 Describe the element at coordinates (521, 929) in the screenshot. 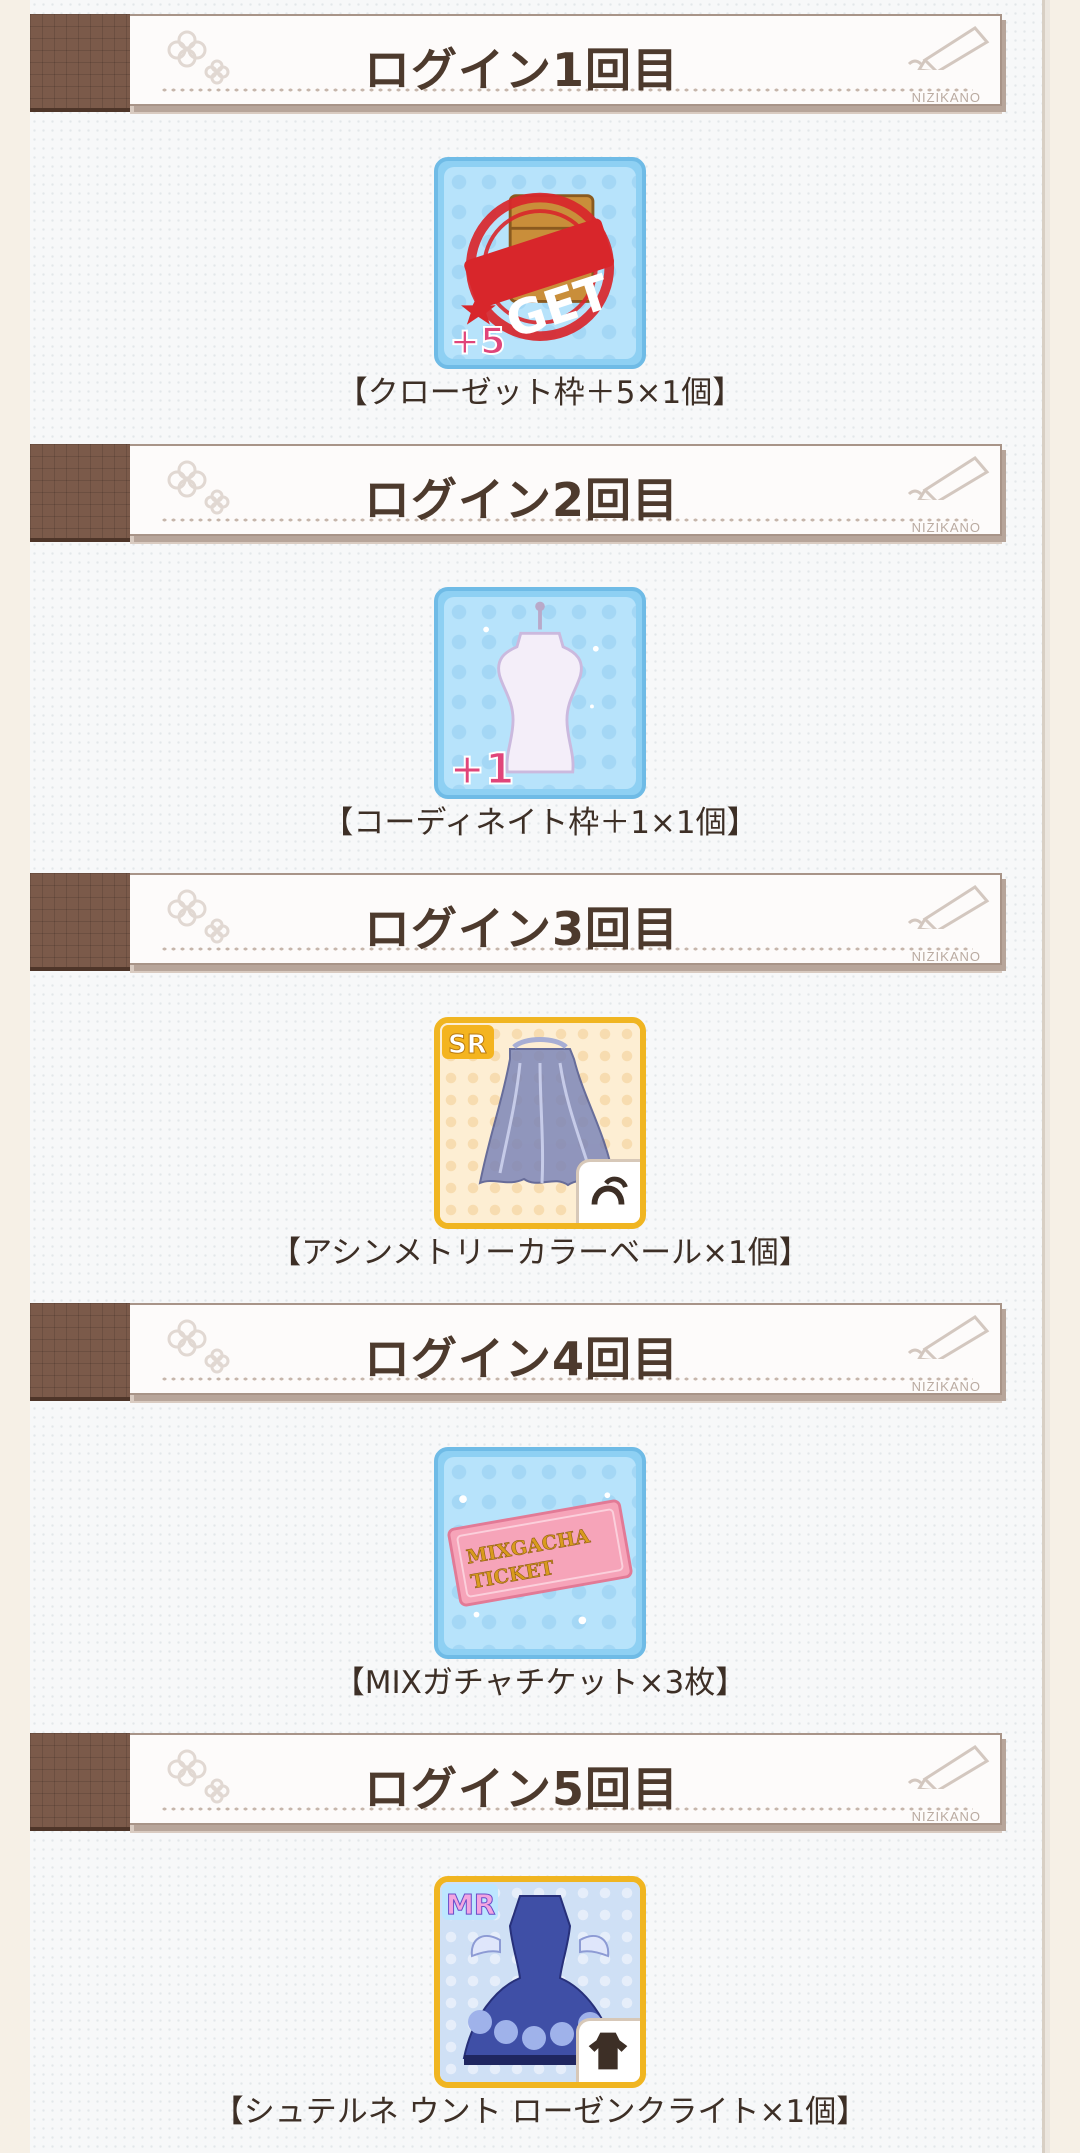

I see `reward-title: ログイン3回目` at that location.